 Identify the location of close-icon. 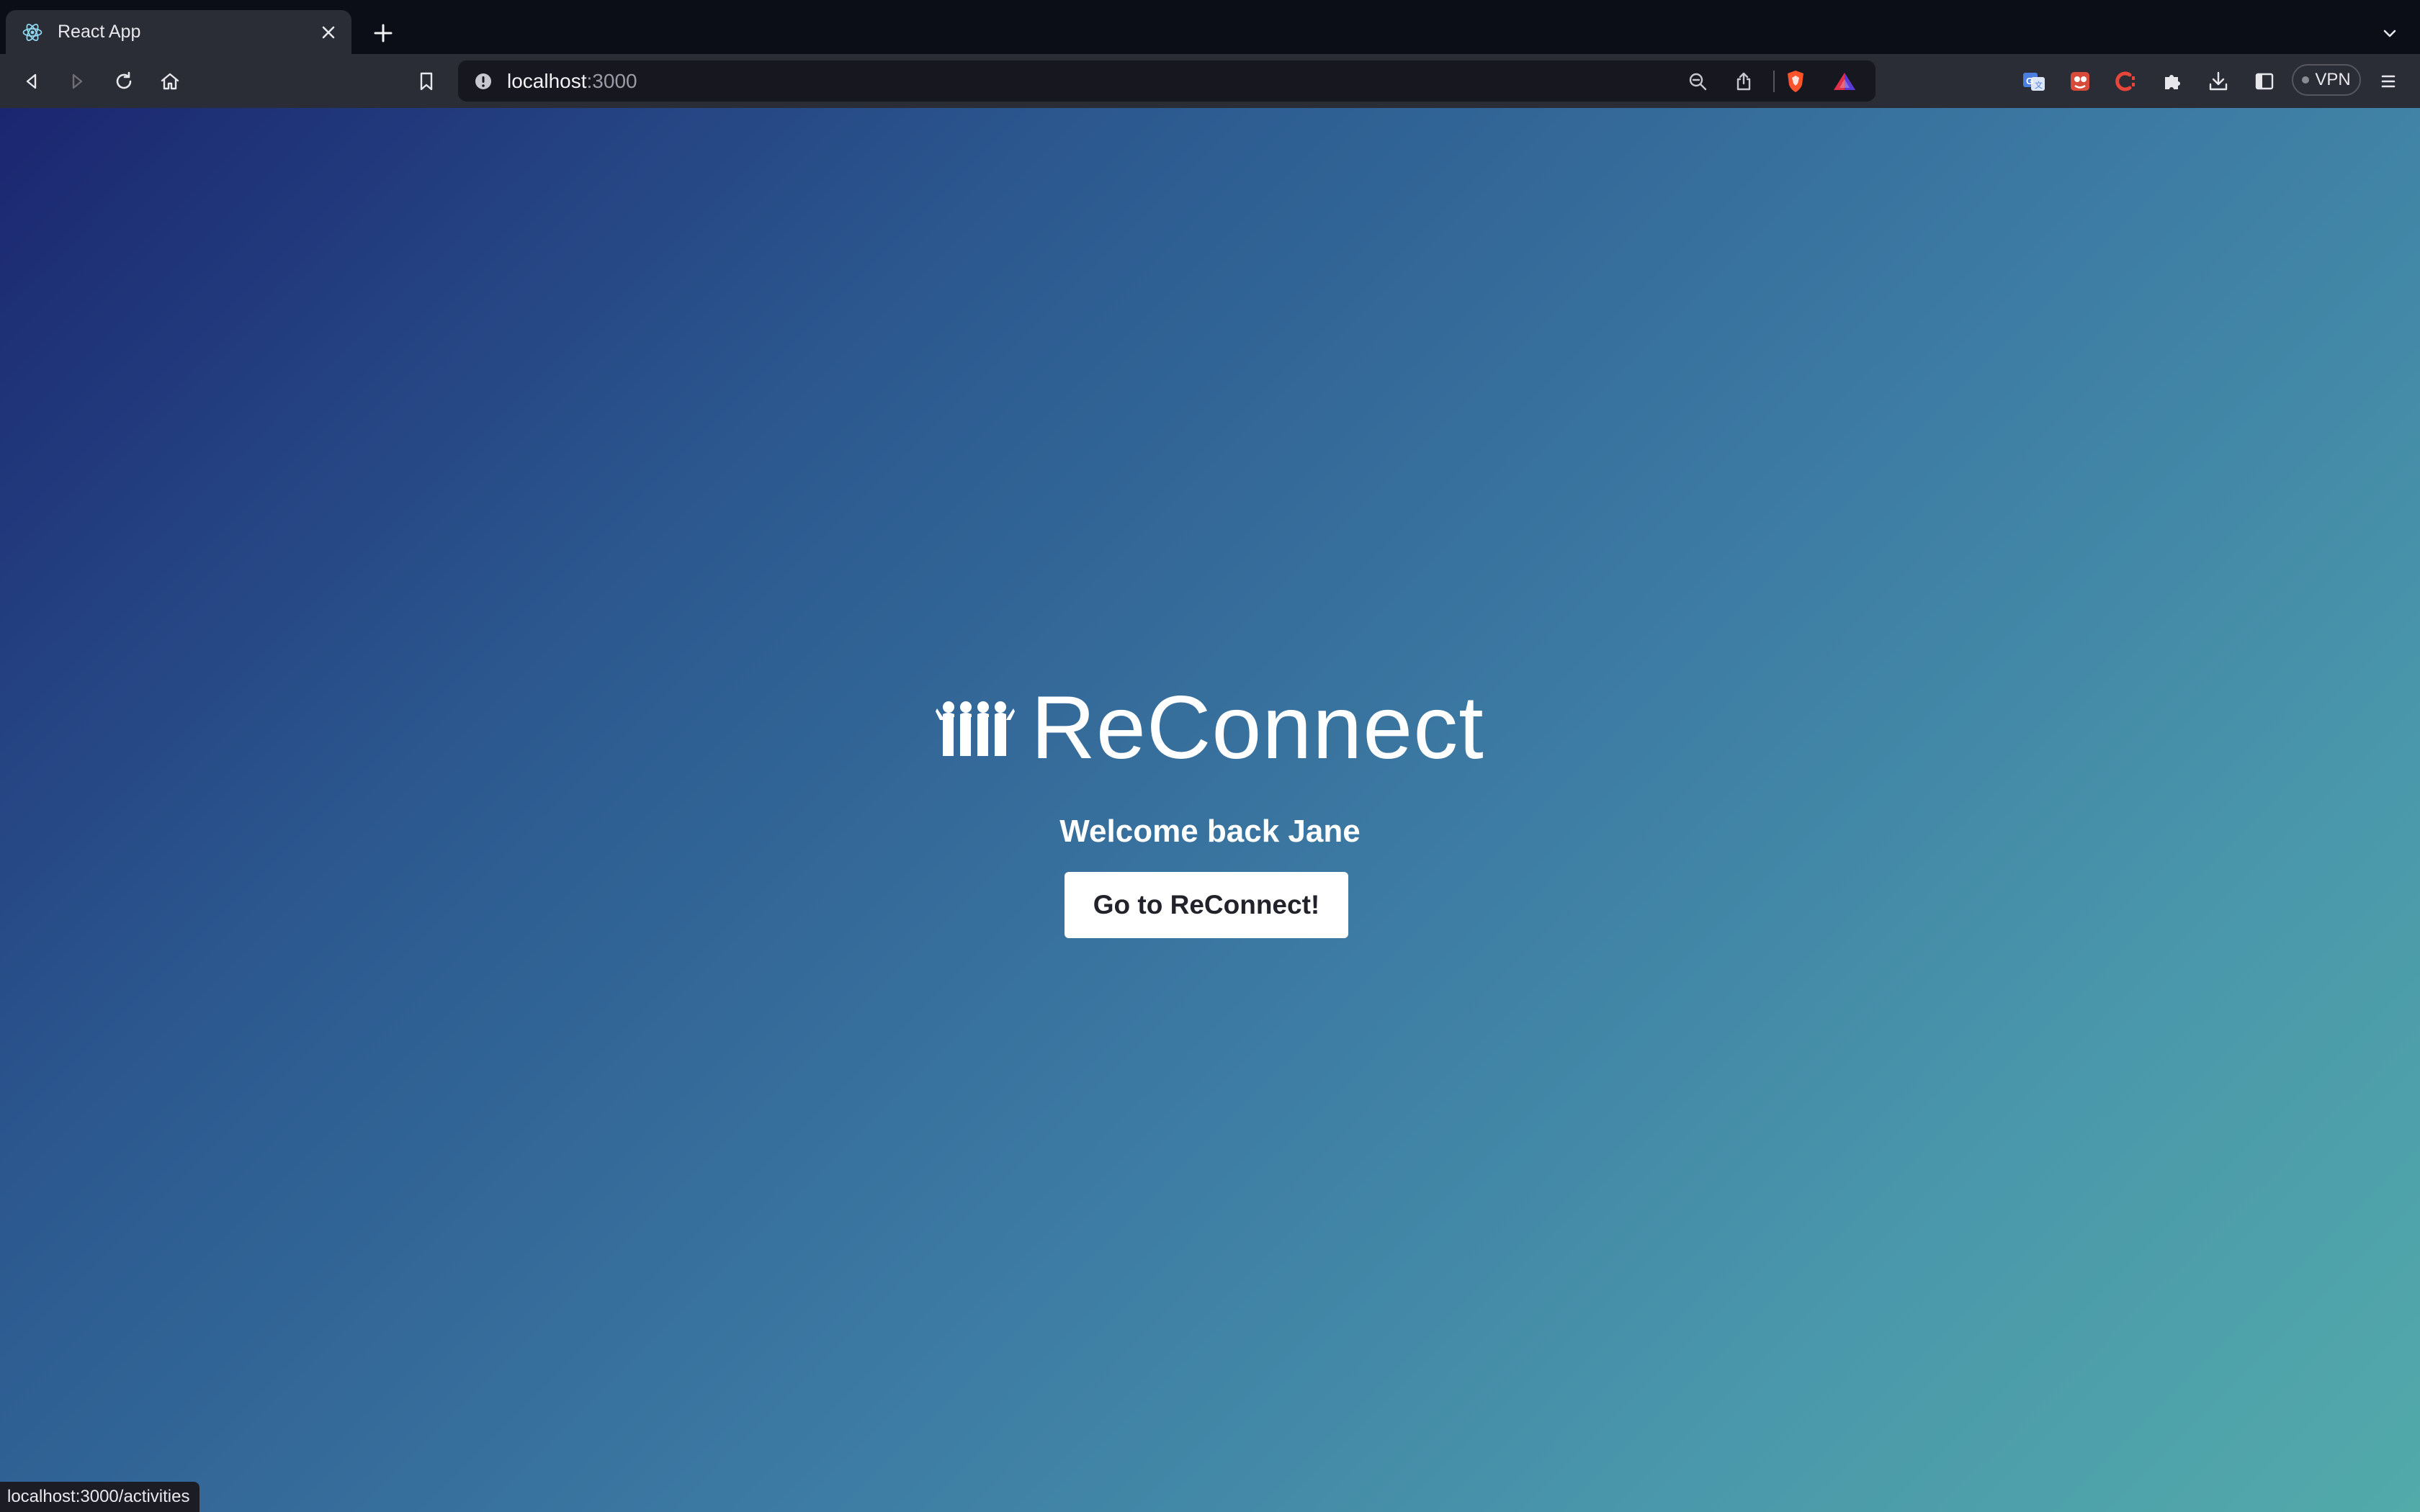
(328, 32).